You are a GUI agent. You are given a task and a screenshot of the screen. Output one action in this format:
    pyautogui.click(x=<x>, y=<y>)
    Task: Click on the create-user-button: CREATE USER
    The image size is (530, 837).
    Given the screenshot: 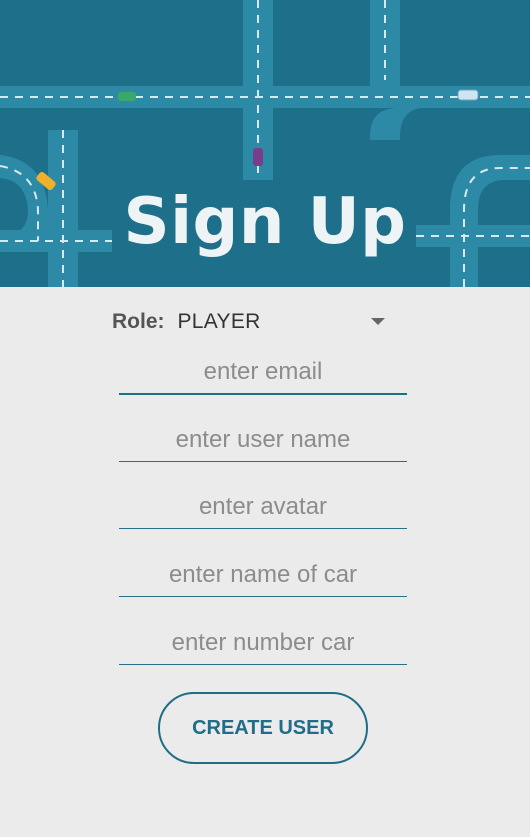 What is the action you would take?
    pyautogui.click(x=263, y=728)
    